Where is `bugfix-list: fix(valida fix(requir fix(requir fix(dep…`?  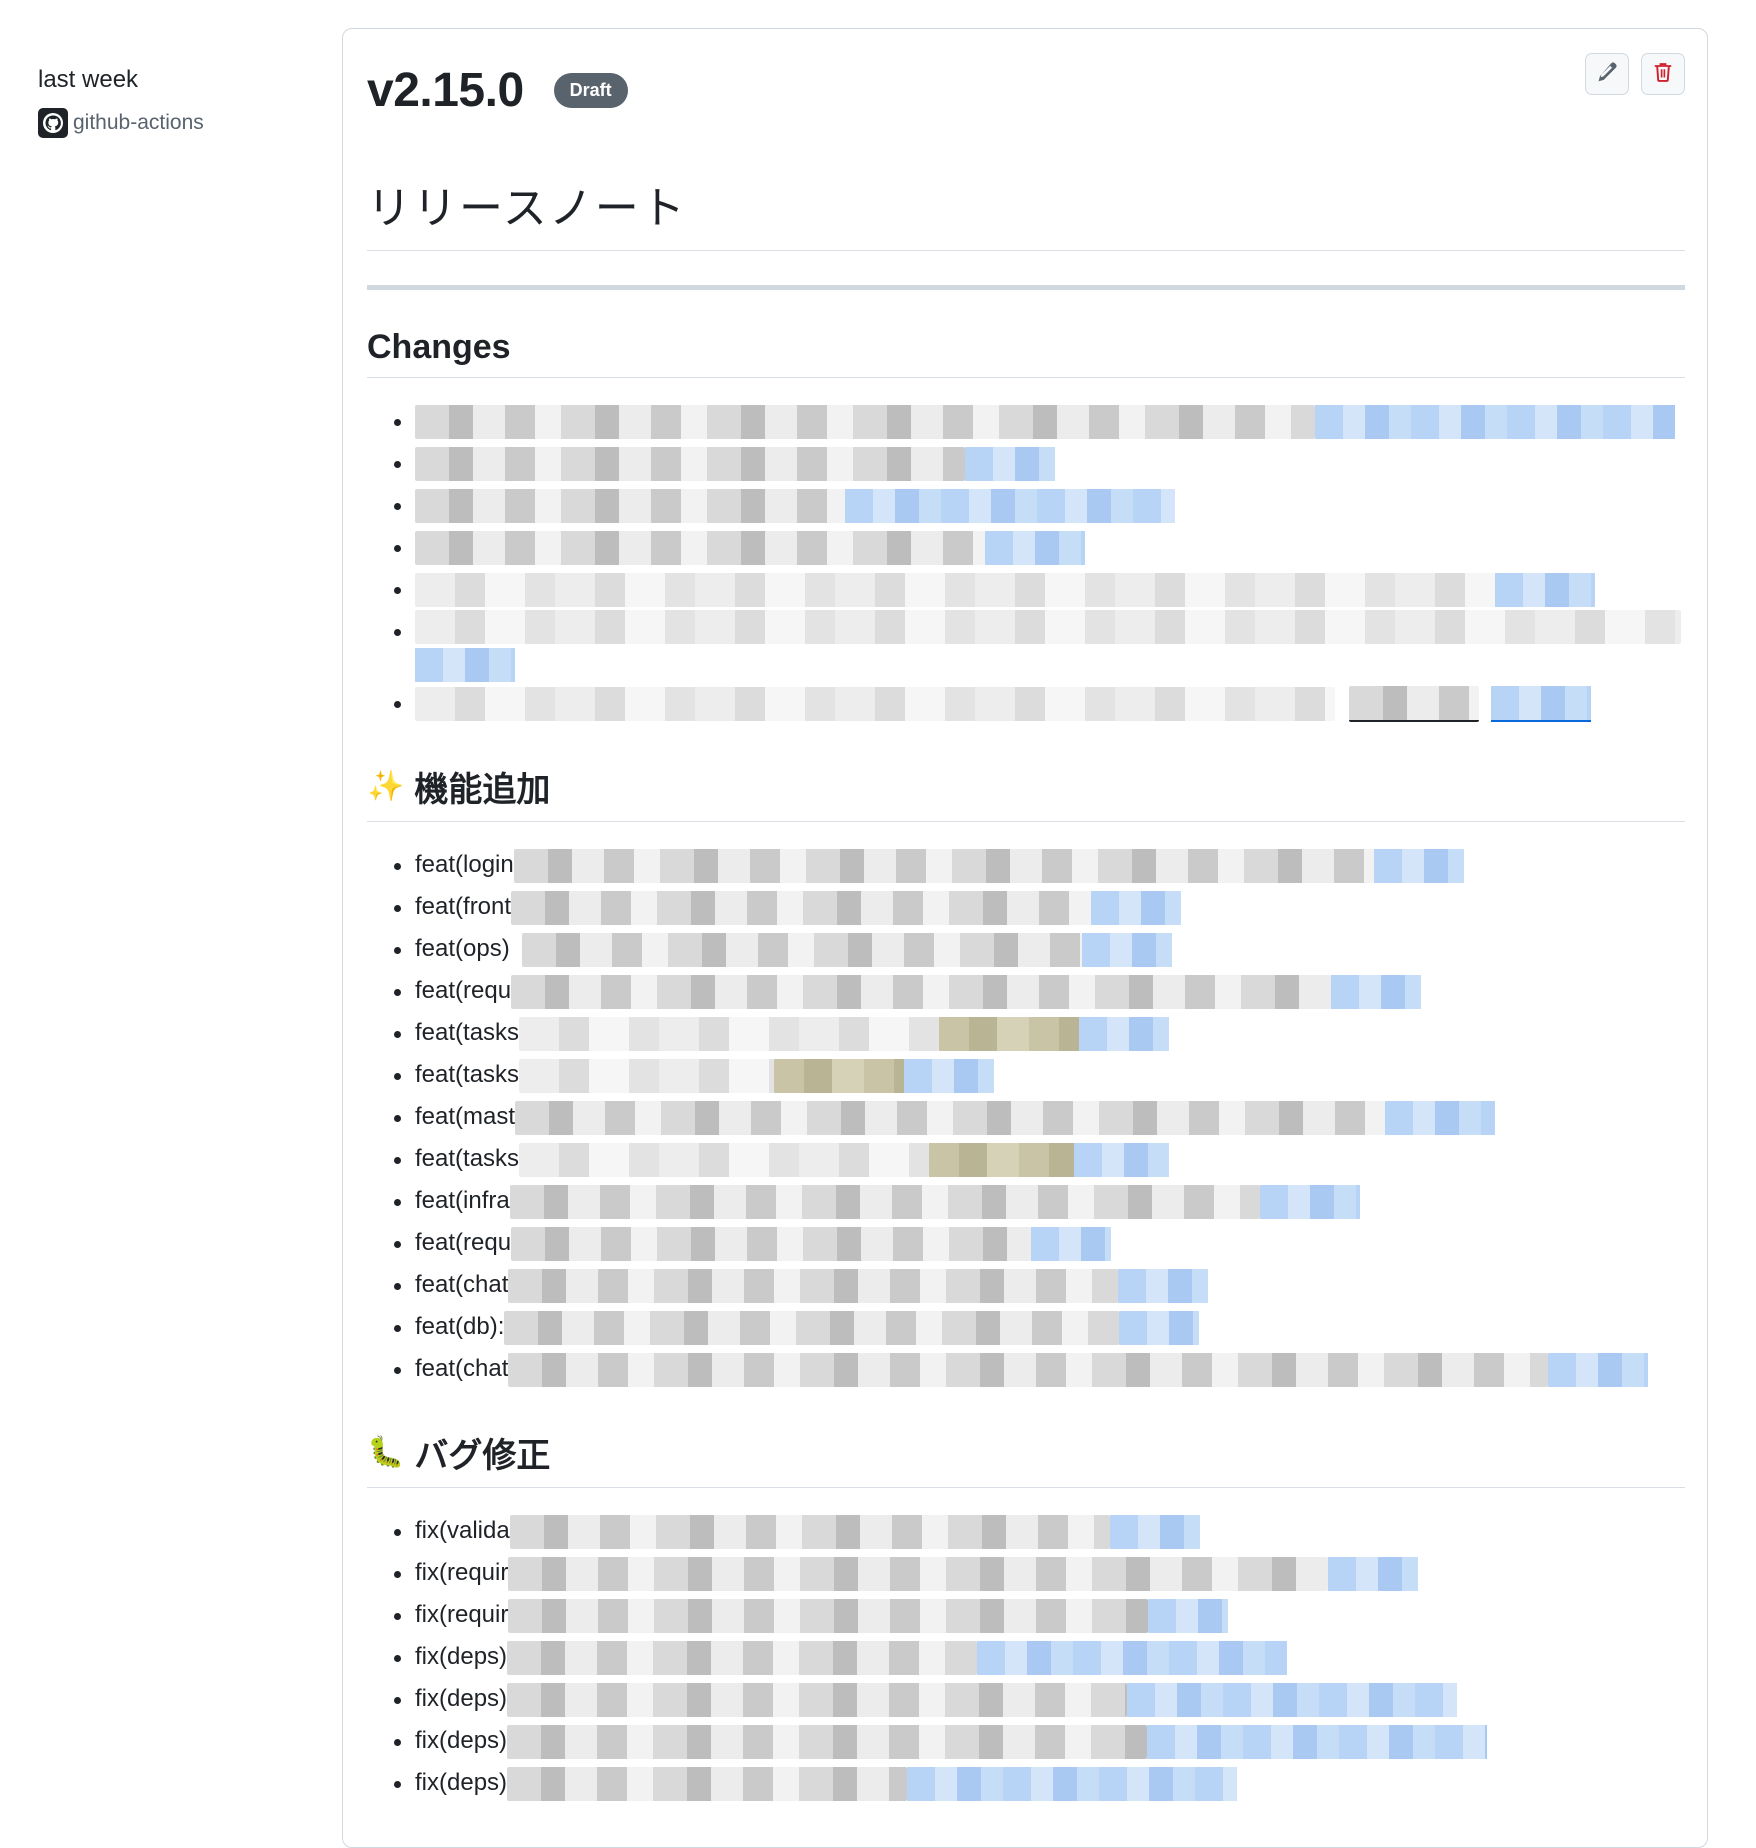 bugfix-list: fix(valida fix(requir fix(requir fix(dep… is located at coordinates (1026, 1657).